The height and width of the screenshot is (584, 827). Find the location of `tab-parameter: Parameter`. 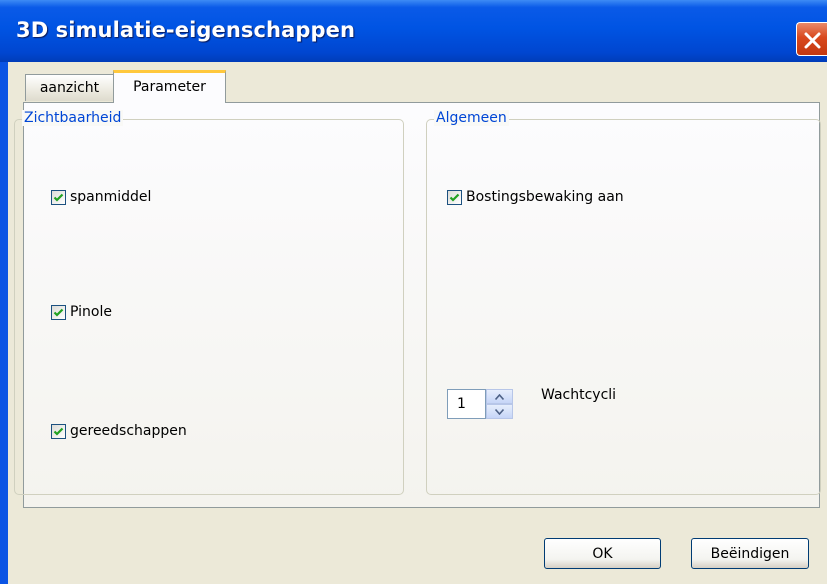

tab-parameter: Parameter is located at coordinates (169, 86).